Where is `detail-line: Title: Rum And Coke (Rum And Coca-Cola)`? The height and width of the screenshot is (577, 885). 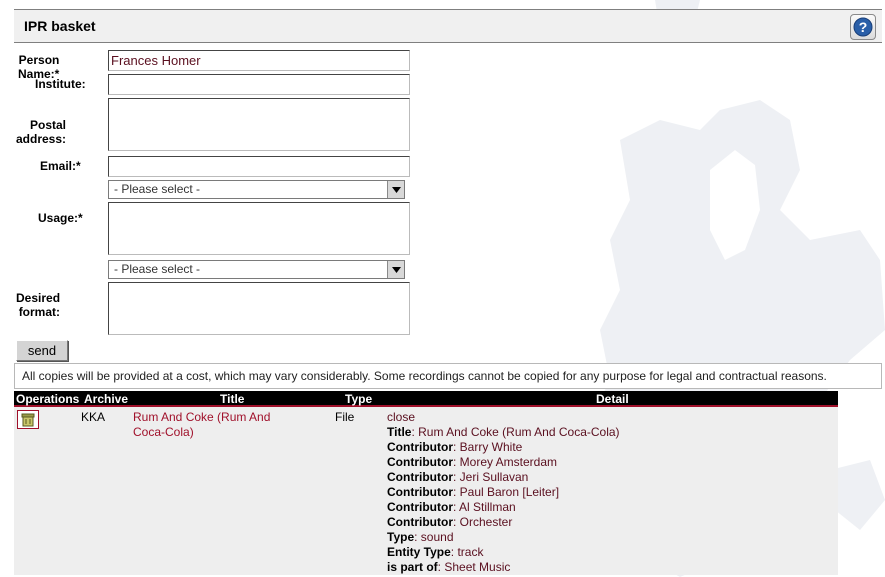 detail-line: Title: Rum And Coke (Rum And Coca-Cola) is located at coordinates (503, 432).